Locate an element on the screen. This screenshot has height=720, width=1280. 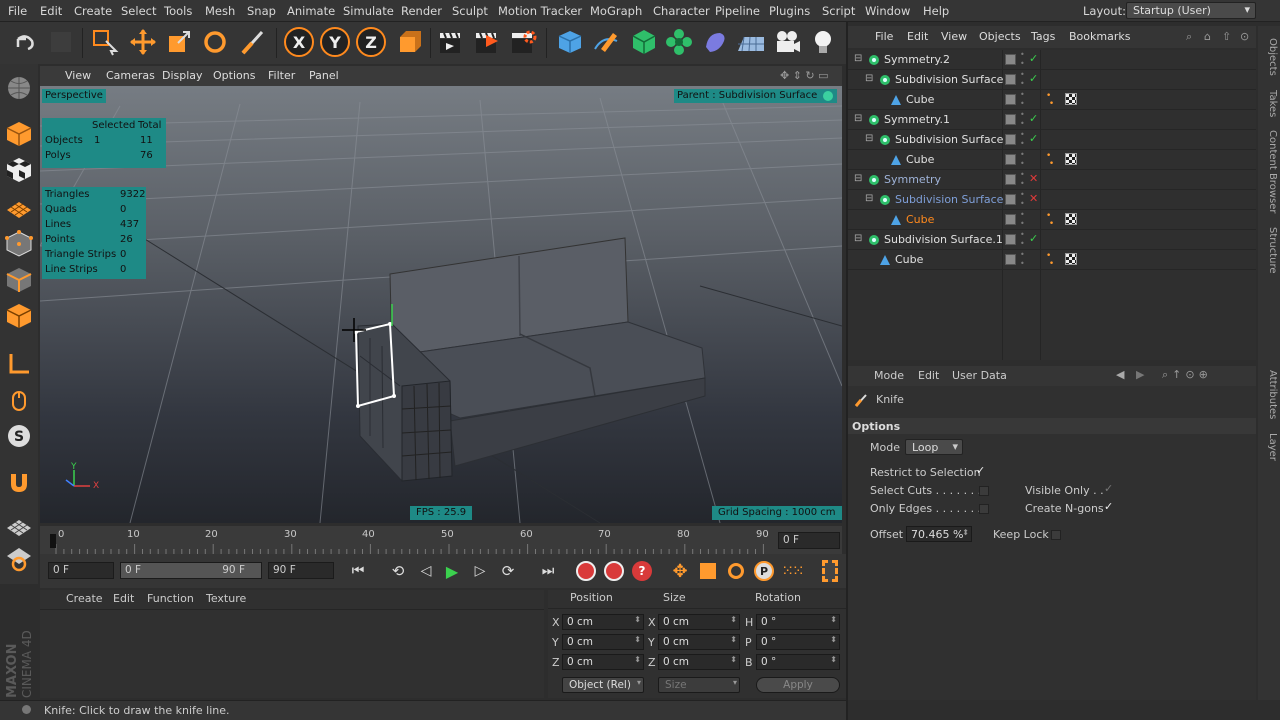
camera-label: Perspective is located at coordinates (74, 96).